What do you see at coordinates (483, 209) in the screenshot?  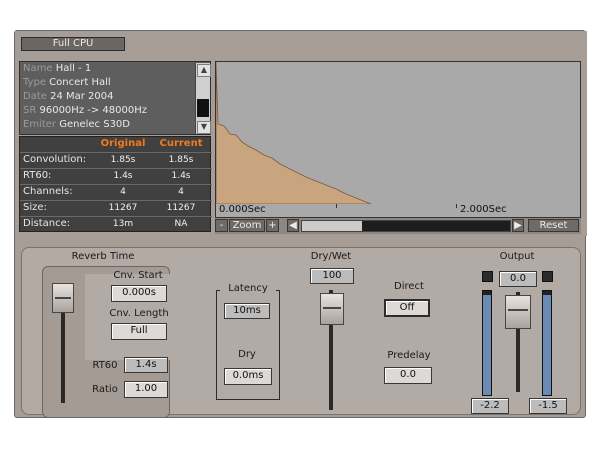 I see `time-end-label: 2.000Sec` at bounding box center [483, 209].